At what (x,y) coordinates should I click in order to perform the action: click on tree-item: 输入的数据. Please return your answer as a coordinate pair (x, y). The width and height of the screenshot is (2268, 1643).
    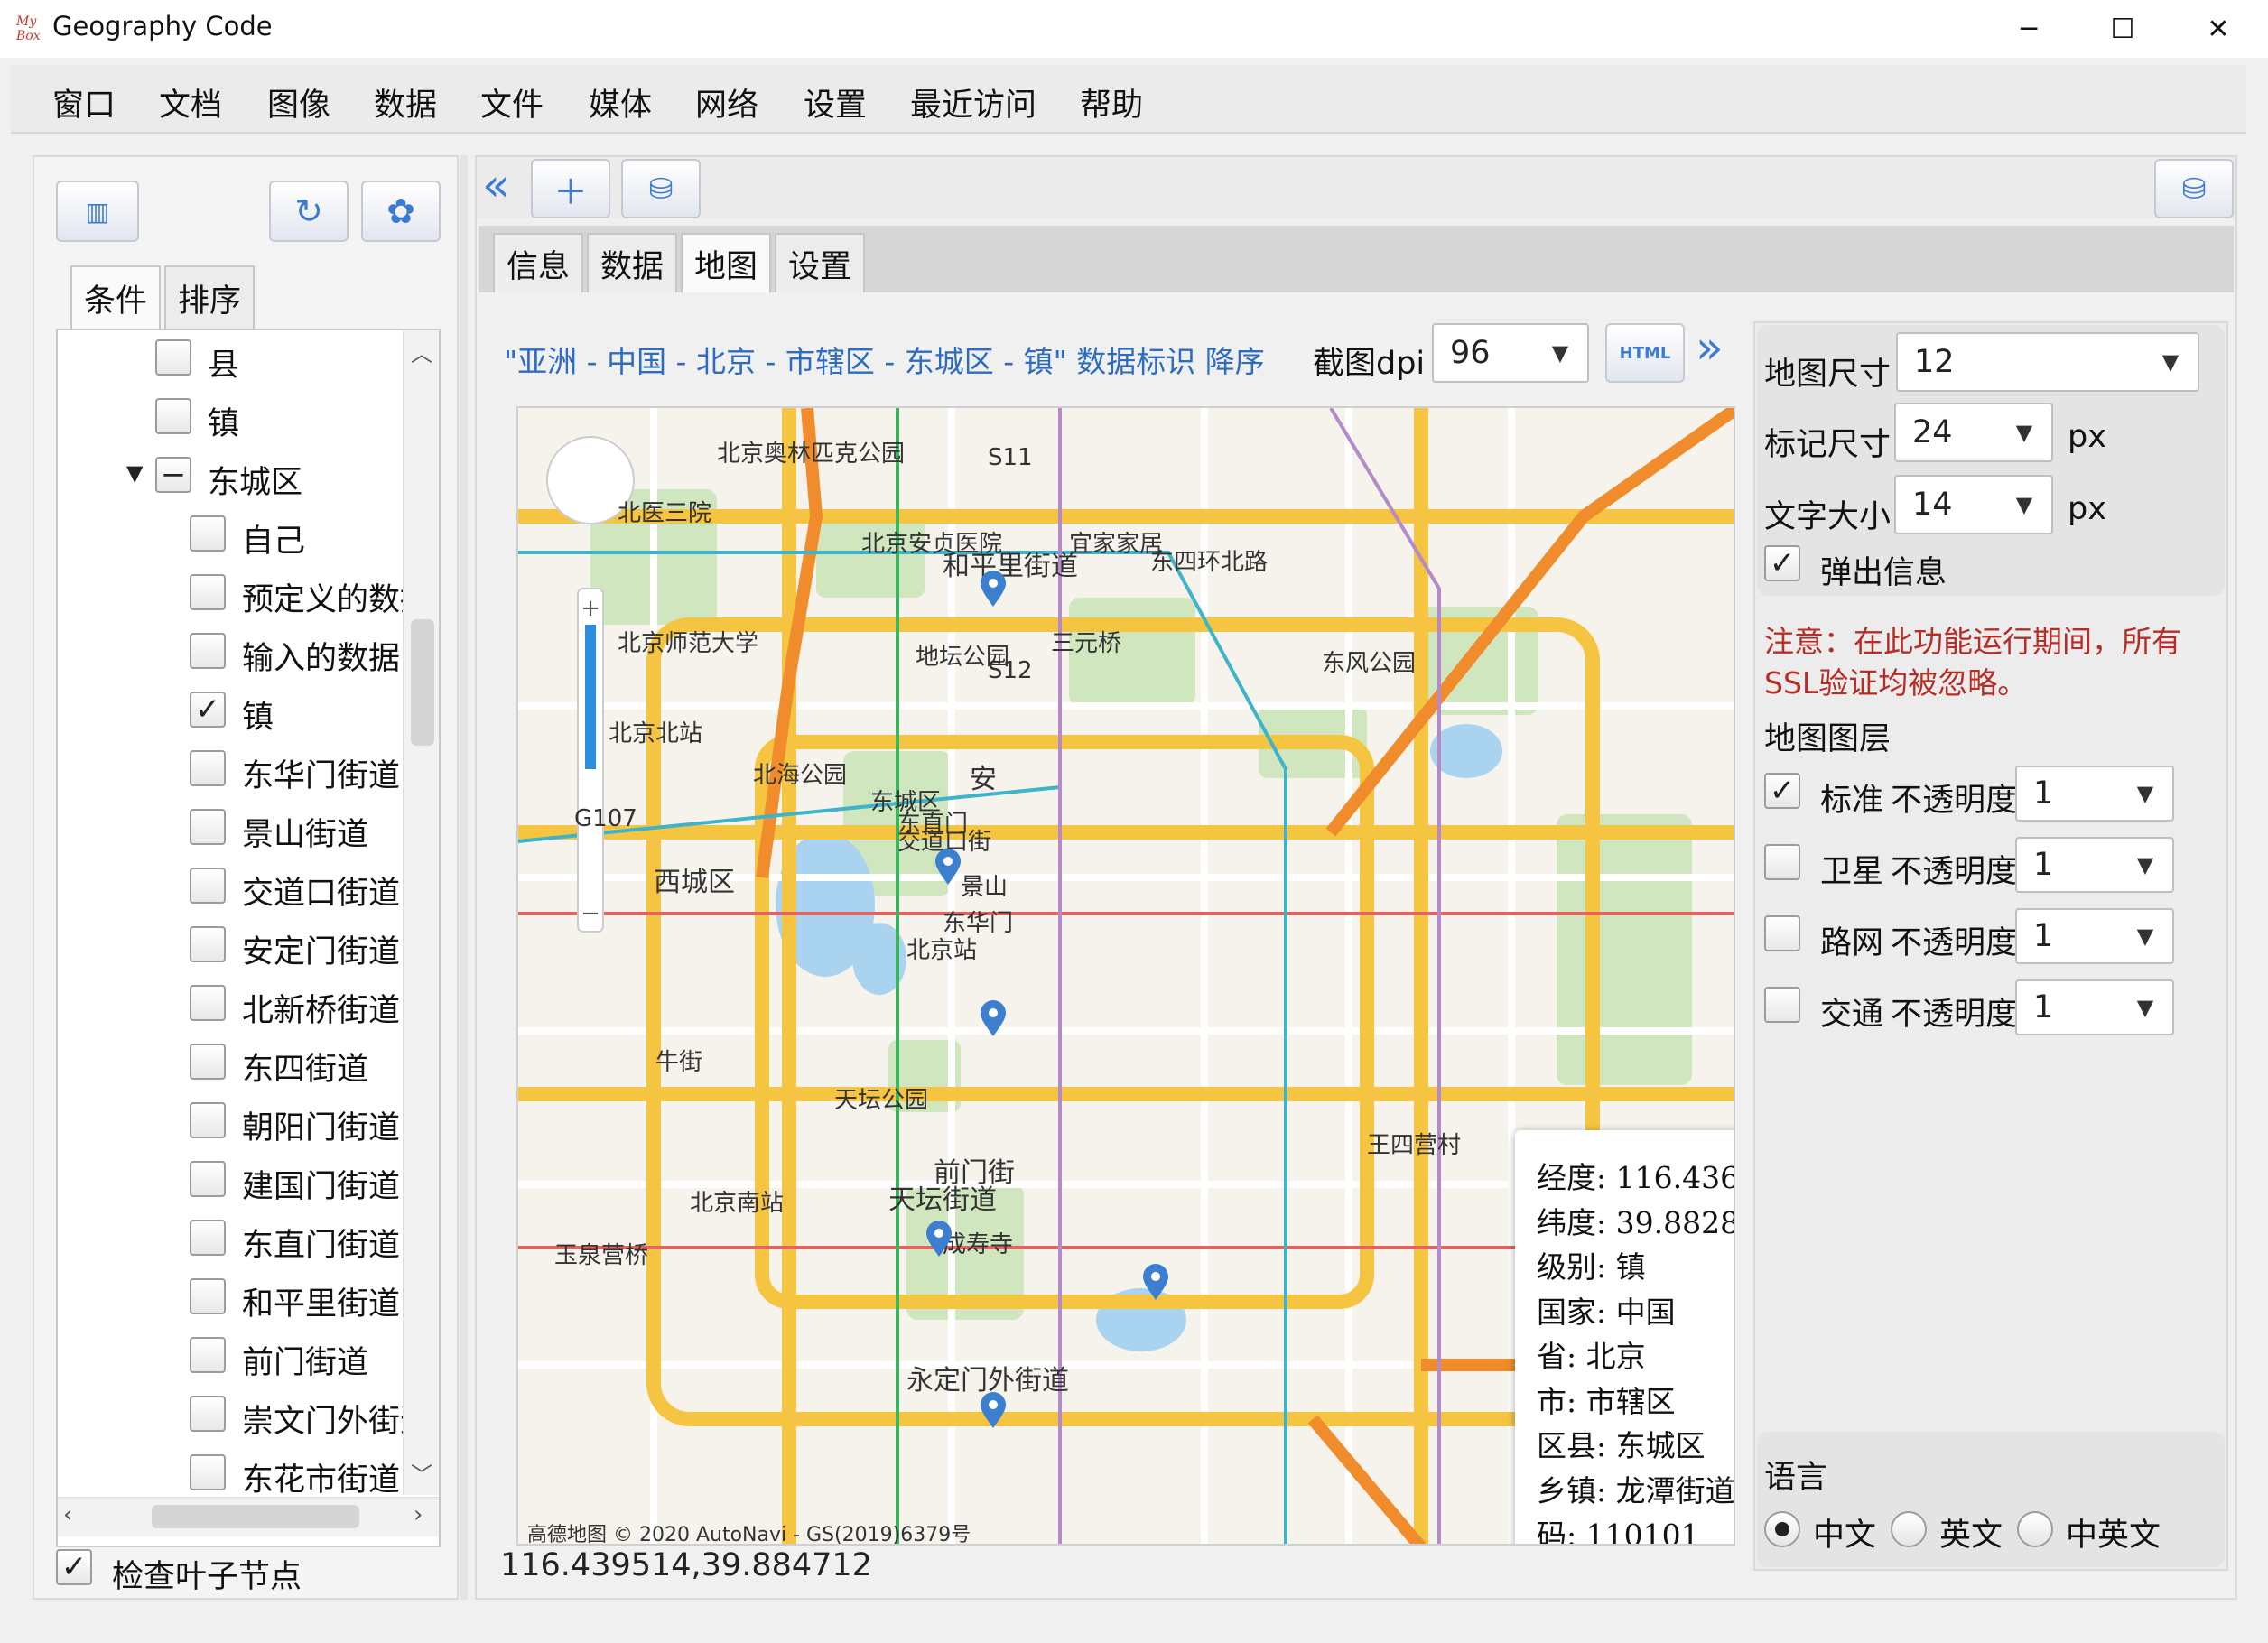
    Looking at the image, I should click on (229, 651).